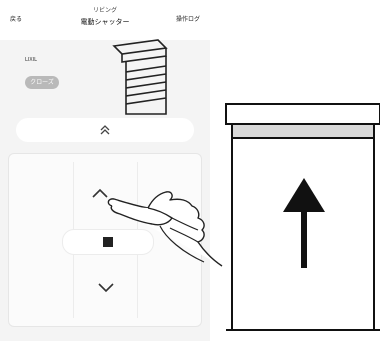 This screenshot has width=383, height=341. I want to click on room-name: リビング, so click(104, 10).